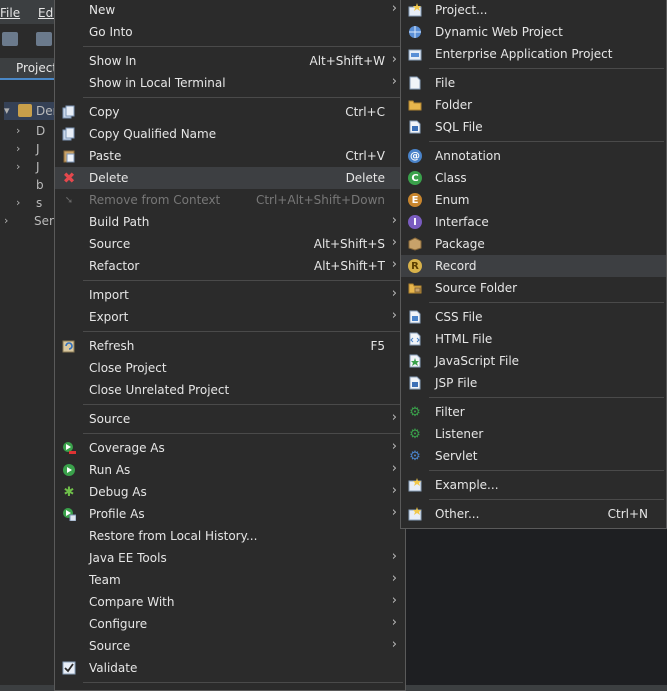 This screenshot has width=667, height=691. Describe the element at coordinates (533, 222) in the screenshot. I see `submenu-item-interface: I Interface` at that location.